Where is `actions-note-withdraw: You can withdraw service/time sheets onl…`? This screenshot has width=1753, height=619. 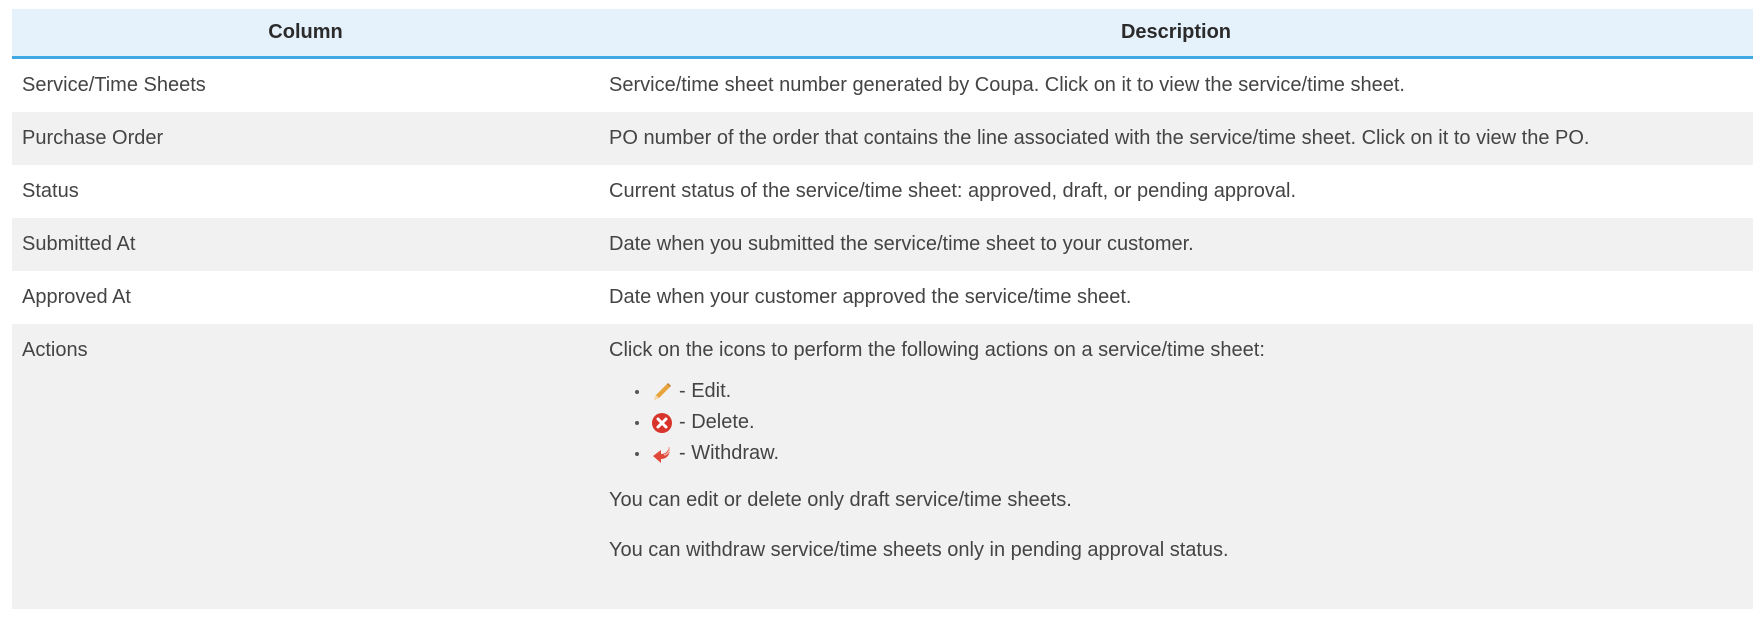
actions-note-withdraw: You can withdraw service/time sheets onl… is located at coordinates (919, 550).